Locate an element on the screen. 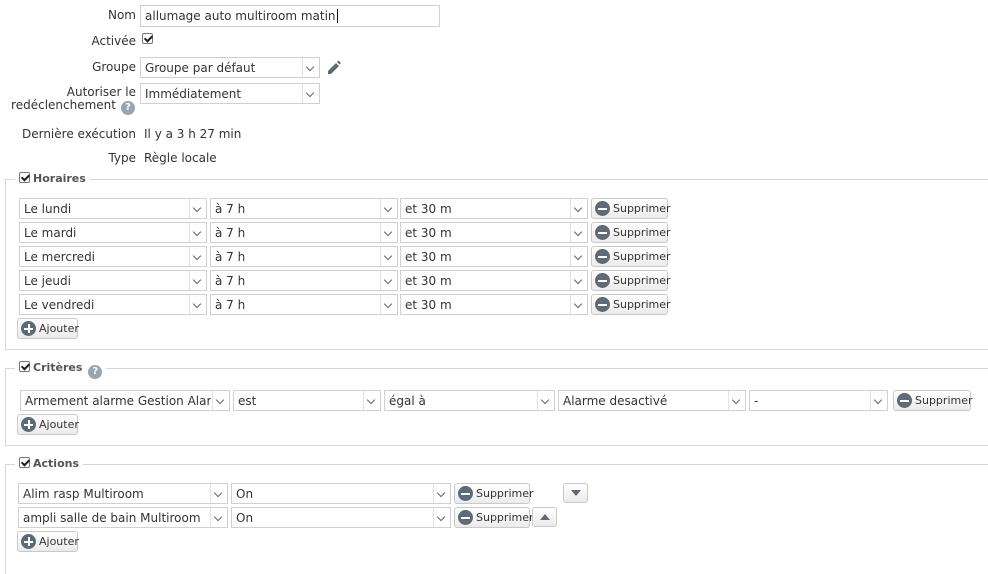 The height and width of the screenshot is (574, 988). move-down-button is located at coordinates (575, 493).